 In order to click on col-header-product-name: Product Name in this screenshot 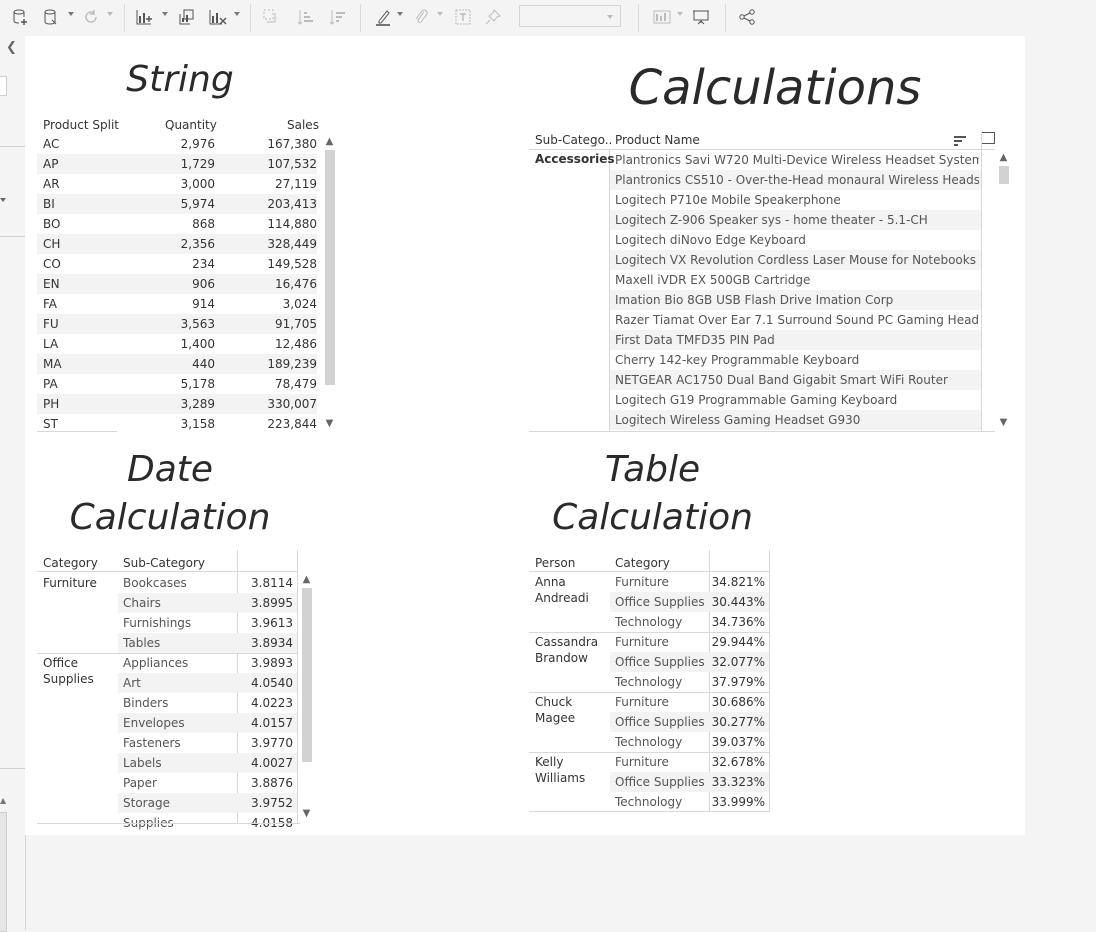, I will do `click(657, 140)`.